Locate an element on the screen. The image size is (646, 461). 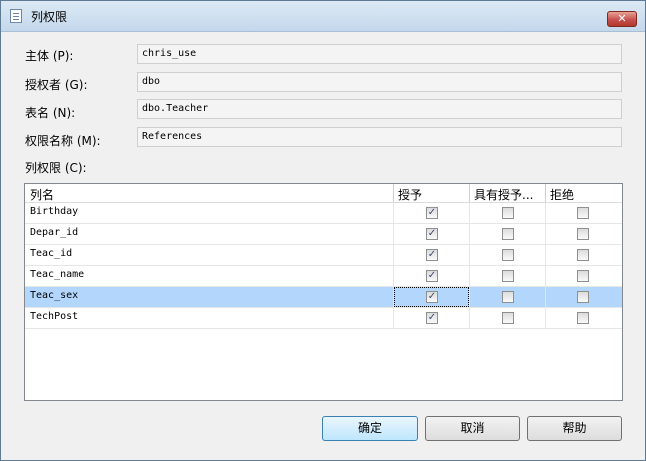
column-name-cell: Teac_sex is located at coordinates (54, 295).